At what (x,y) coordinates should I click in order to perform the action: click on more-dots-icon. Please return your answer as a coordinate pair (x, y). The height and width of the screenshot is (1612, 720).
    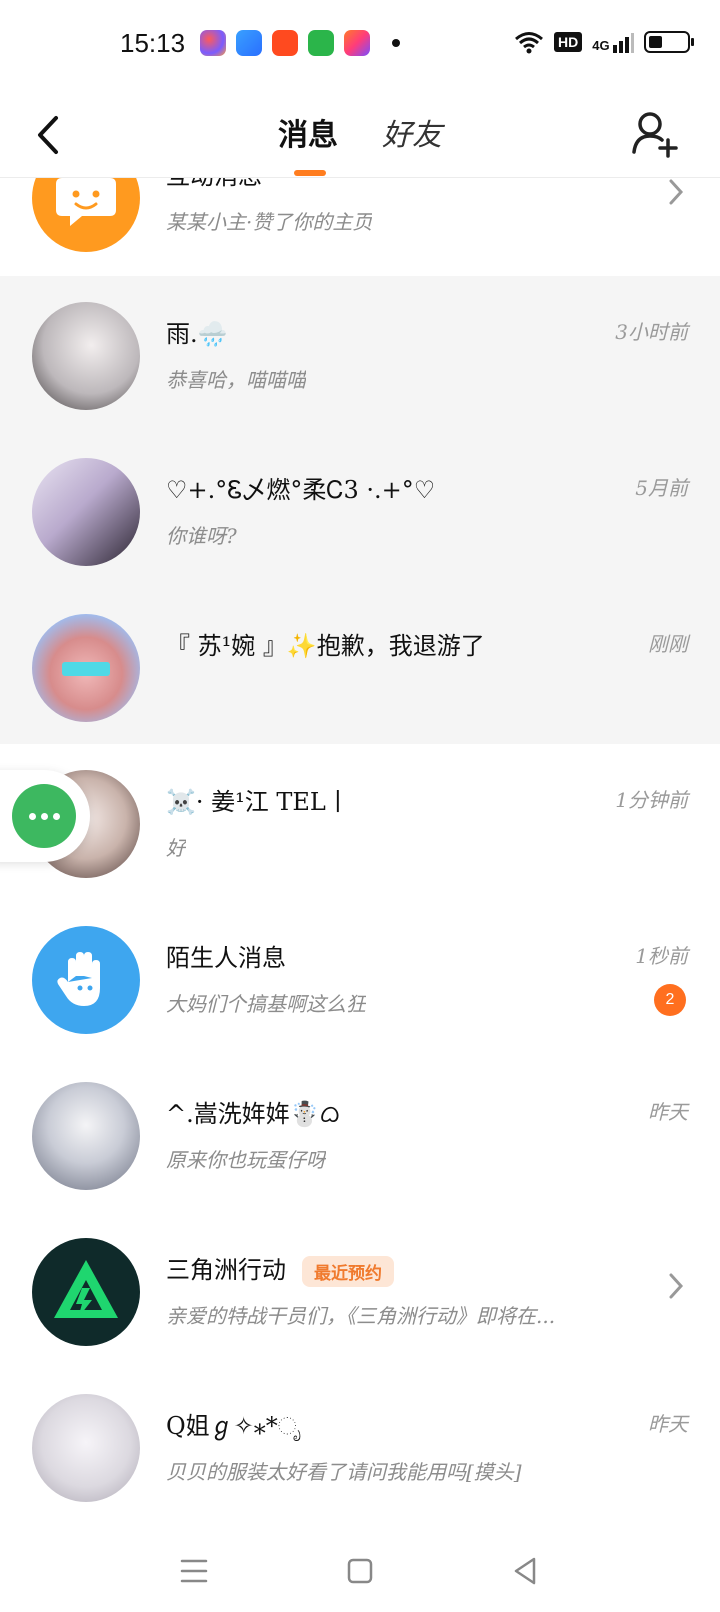
    Looking at the image, I should click on (44, 816).